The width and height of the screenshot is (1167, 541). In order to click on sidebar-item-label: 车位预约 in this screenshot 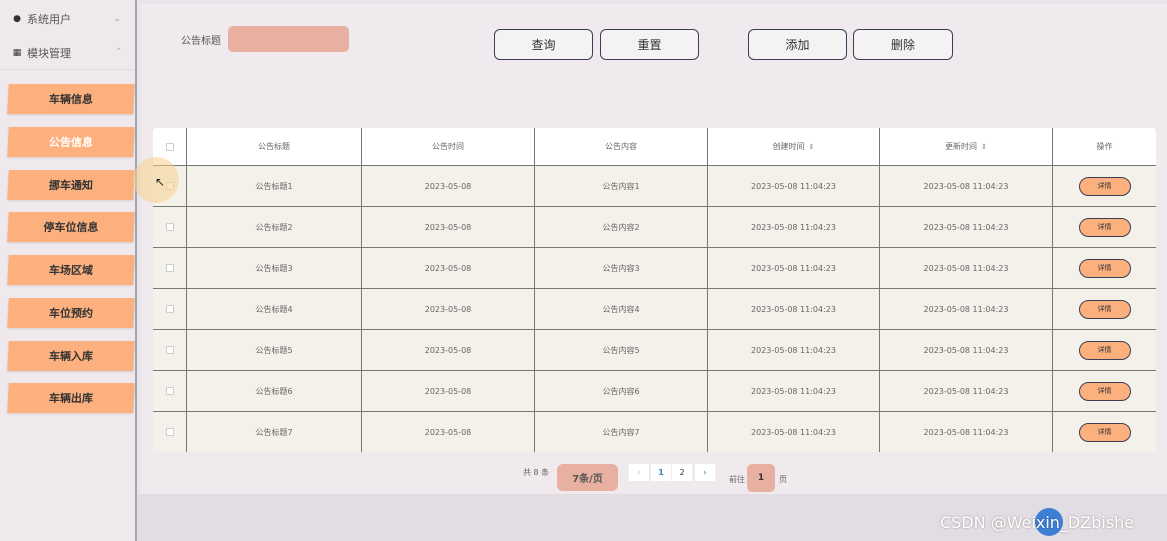, I will do `click(71, 313)`.